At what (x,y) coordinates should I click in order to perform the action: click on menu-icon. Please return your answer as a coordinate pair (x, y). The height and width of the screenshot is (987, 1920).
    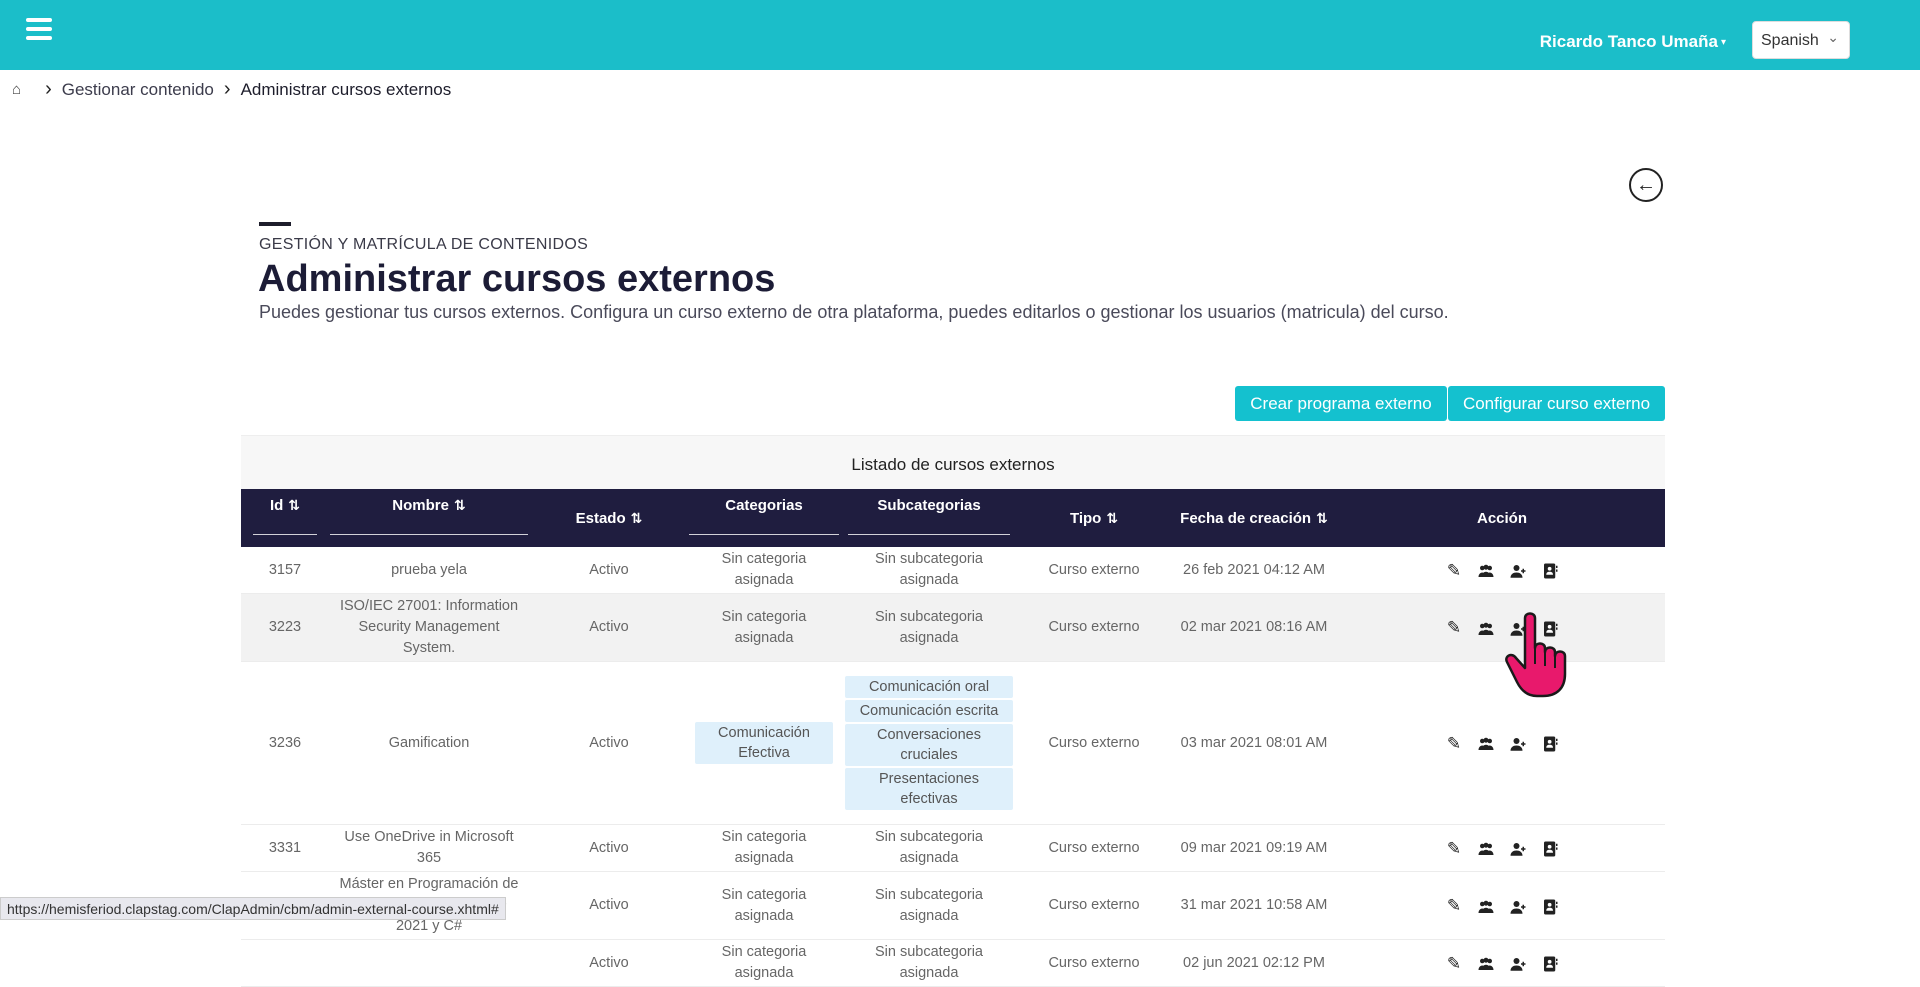
    Looking at the image, I should click on (39, 31).